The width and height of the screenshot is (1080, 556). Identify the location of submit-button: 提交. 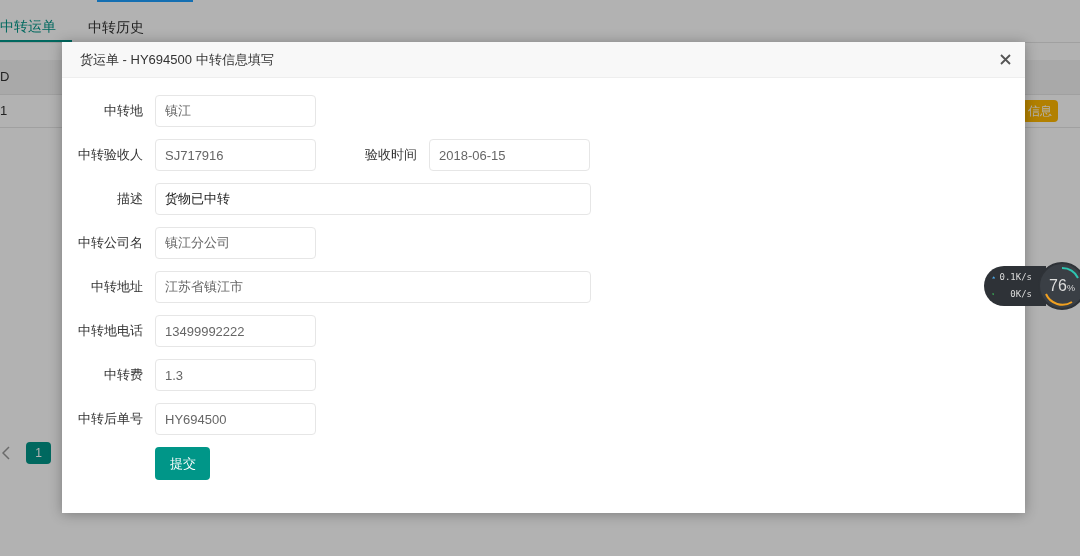
(182, 463).